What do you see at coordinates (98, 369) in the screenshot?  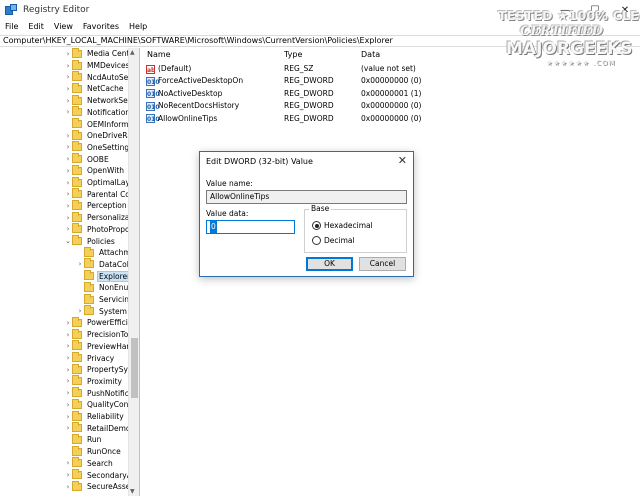 I see `tree-node: › PropertySys` at bounding box center [98, 369].